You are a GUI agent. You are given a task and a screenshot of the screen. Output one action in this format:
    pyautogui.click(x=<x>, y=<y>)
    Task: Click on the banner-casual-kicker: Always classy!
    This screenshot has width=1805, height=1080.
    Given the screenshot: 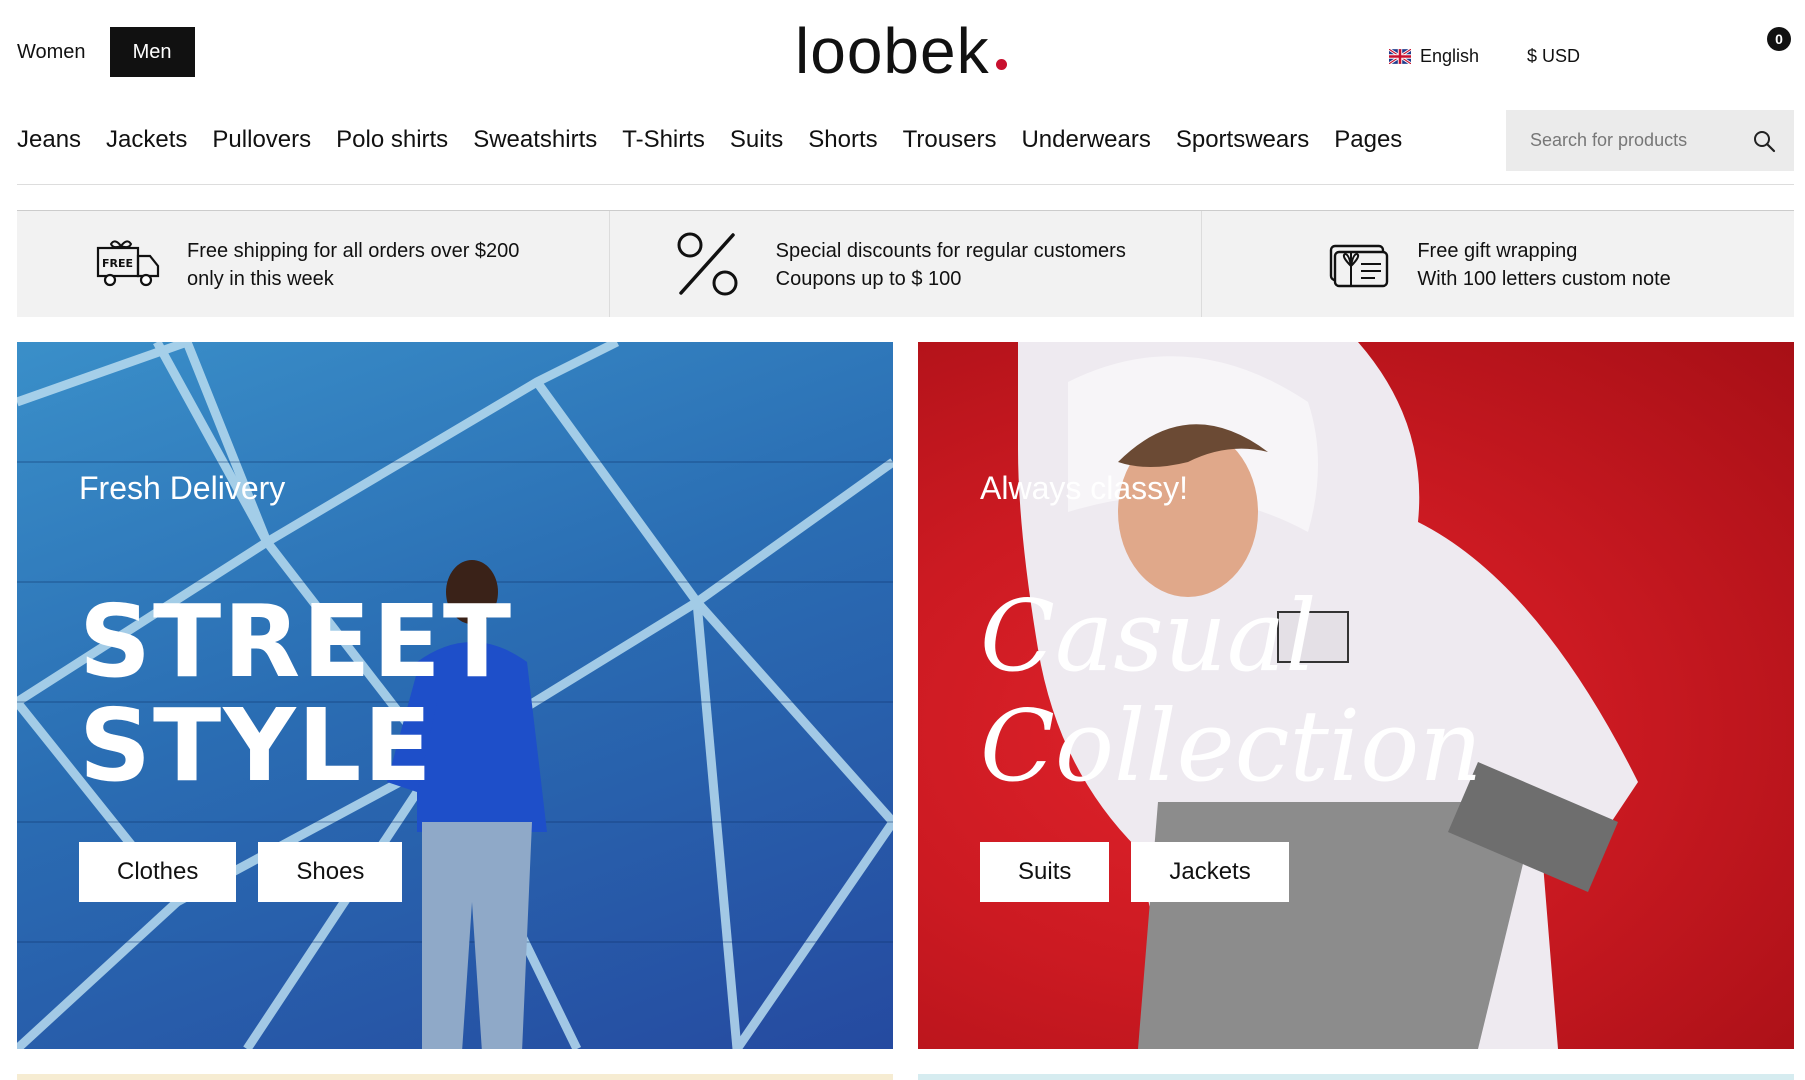 What is the action you would take?
    pyautogui.click(x=1084, y=488)
    